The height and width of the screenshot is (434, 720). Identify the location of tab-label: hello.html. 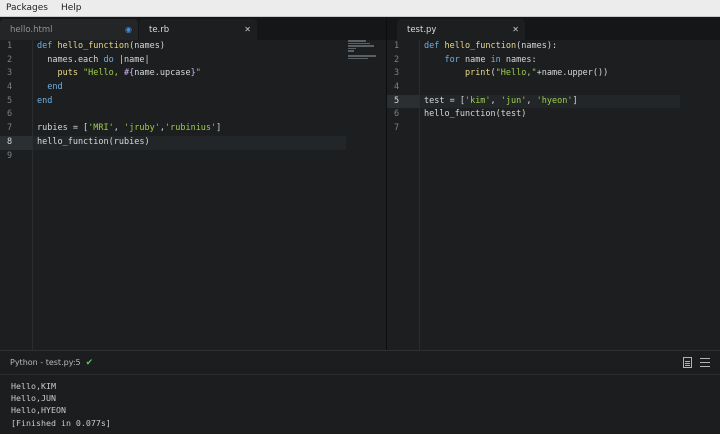
(31, 29).